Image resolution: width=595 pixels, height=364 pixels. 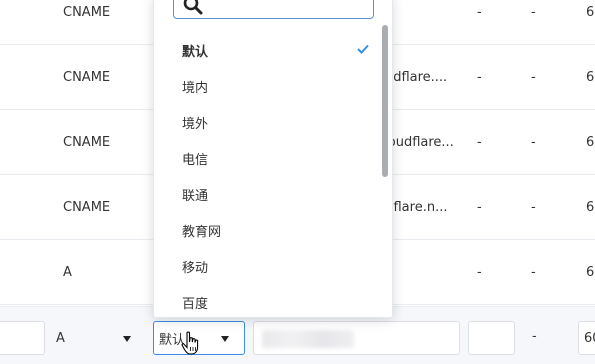 What do you see at coordinates (267, 158) in the screenshot?
I see `dropdown-option-telecom: 电信` at bounding box center [267, 158].